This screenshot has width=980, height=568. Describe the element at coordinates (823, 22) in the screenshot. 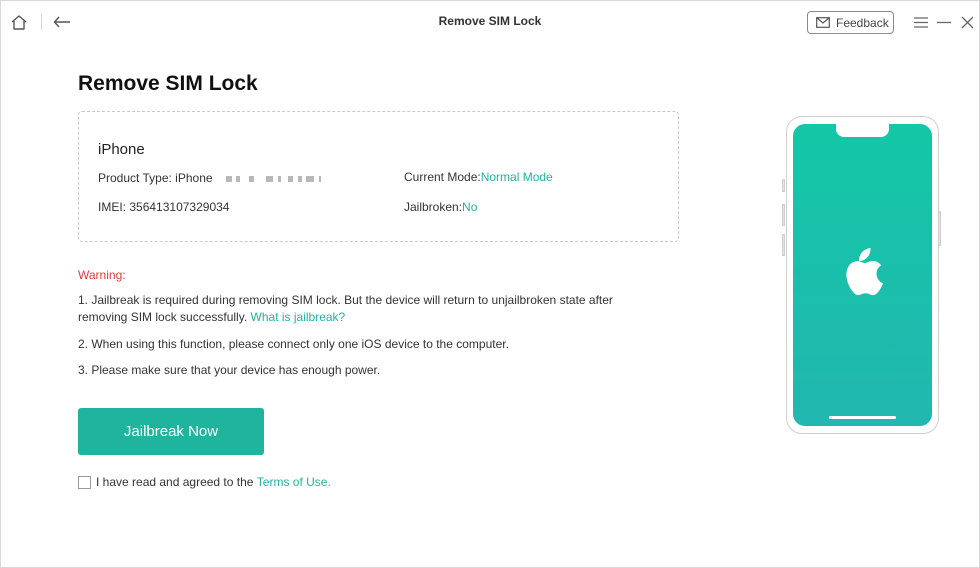

I see `mail-icon` at that location.